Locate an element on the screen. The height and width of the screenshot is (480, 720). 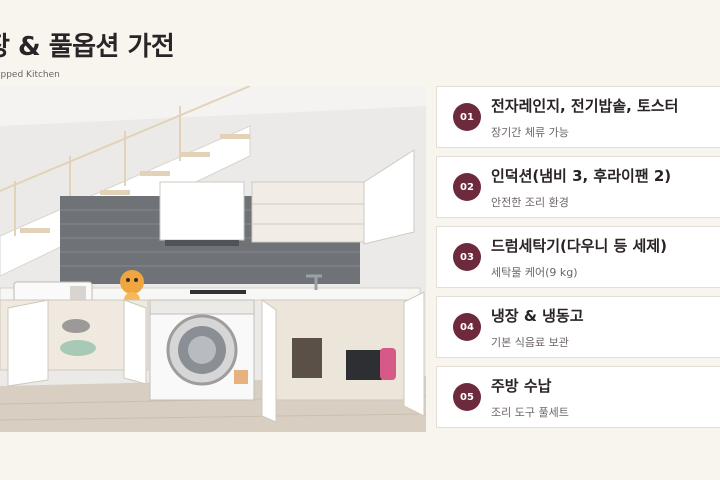
feature-description: 안전한 조리 환경 is located at coordinates (530, 202).